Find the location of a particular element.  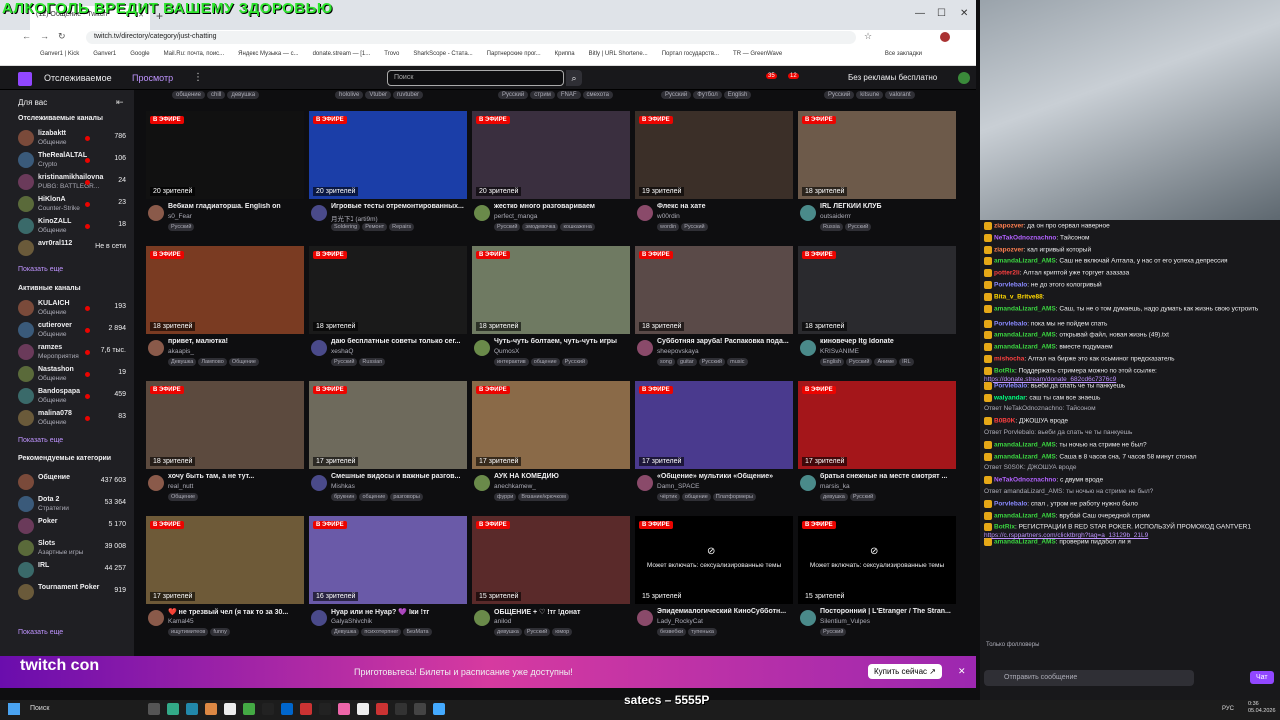

bookmark-item: TR — GreenWave is located at coordinates (757, 54).